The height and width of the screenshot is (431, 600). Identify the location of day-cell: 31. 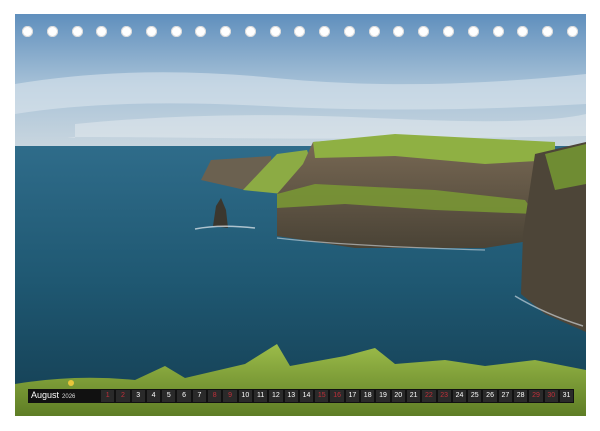
(566, 396).